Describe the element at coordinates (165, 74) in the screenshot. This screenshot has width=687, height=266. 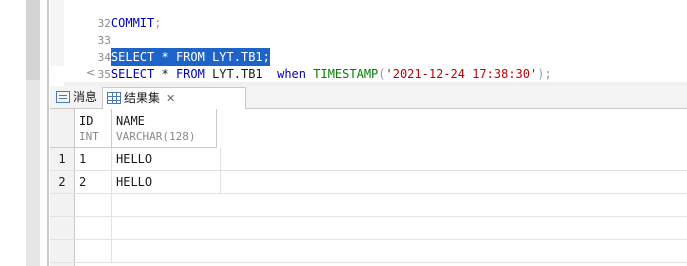
I see `star: *` at that location.